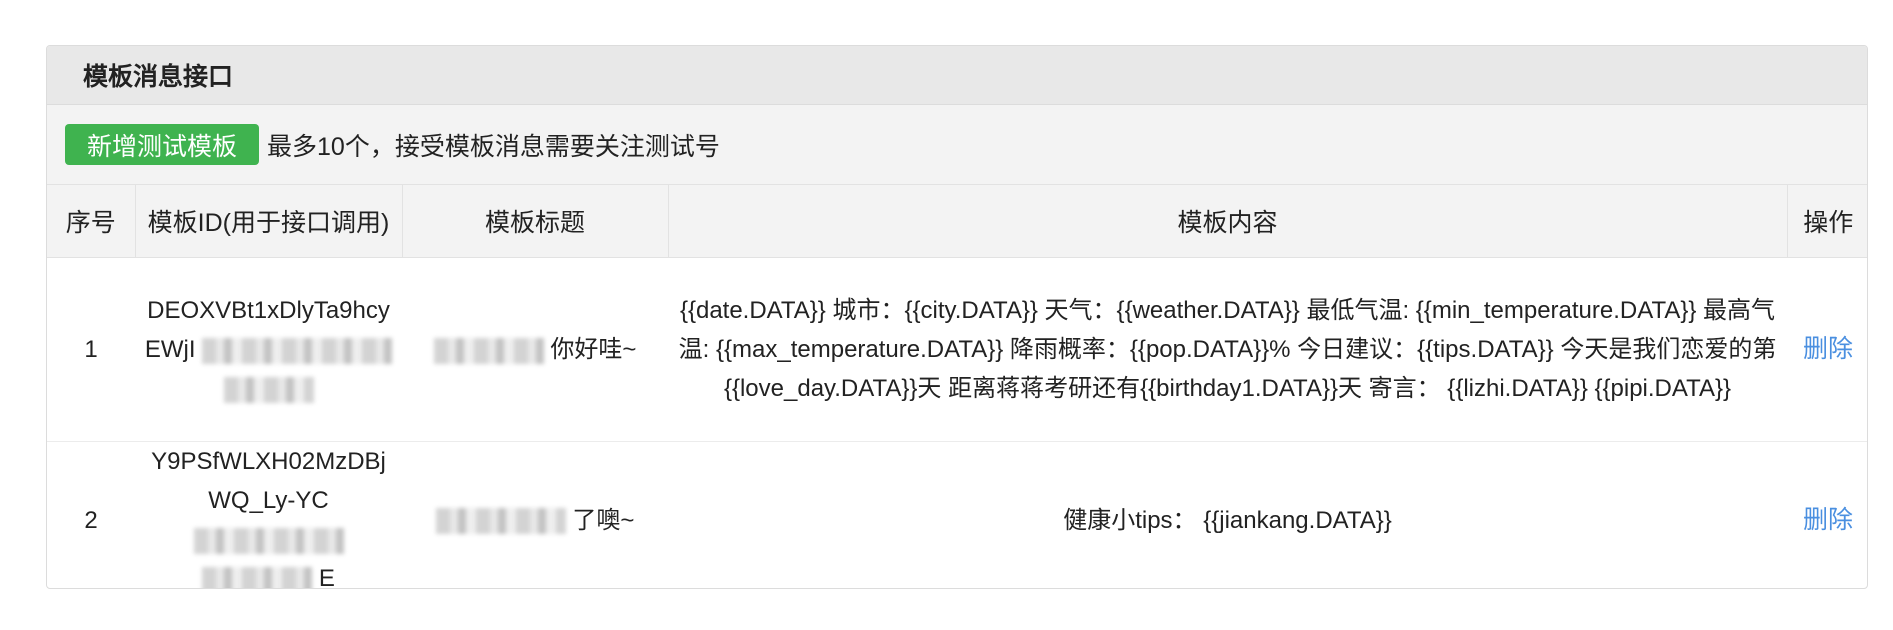 The height and width of the screenshot is (630, 1893). Describe the element at coordinates (1227, 520) in the screenshot. I see `template-content-cell: 健康小tips： {{jiankang.DATA}}` at that location.